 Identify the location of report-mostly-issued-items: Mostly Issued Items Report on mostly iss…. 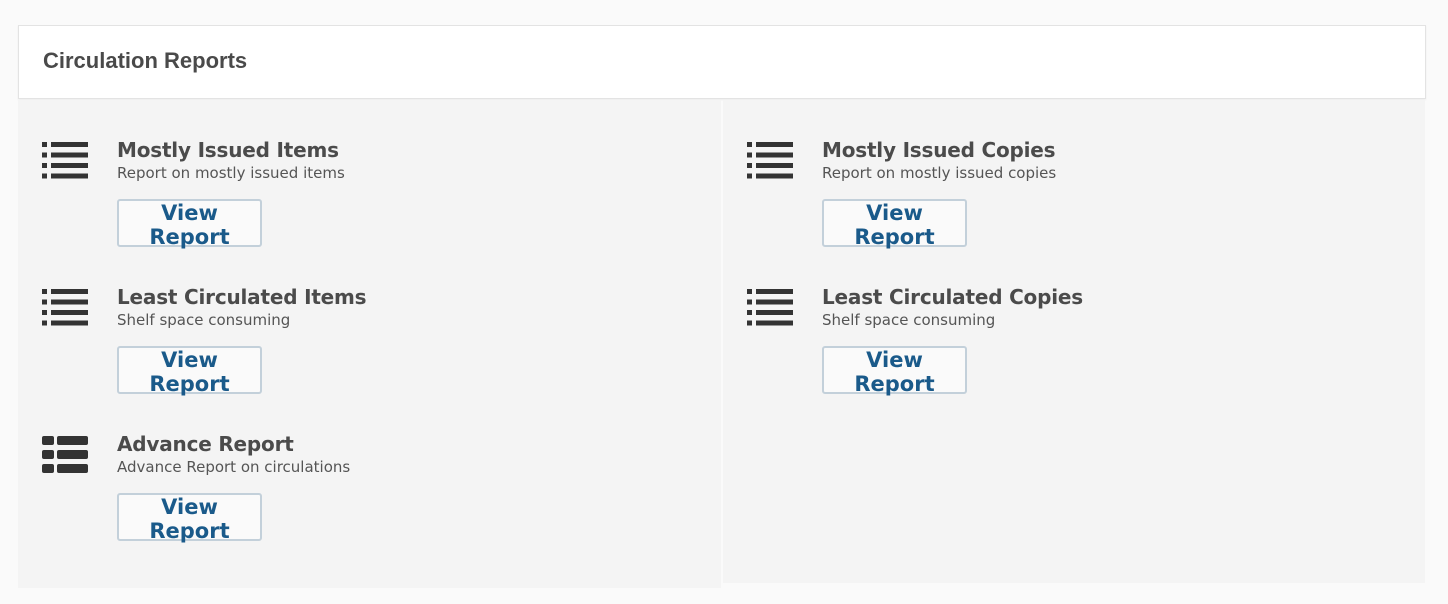
(358, 174).